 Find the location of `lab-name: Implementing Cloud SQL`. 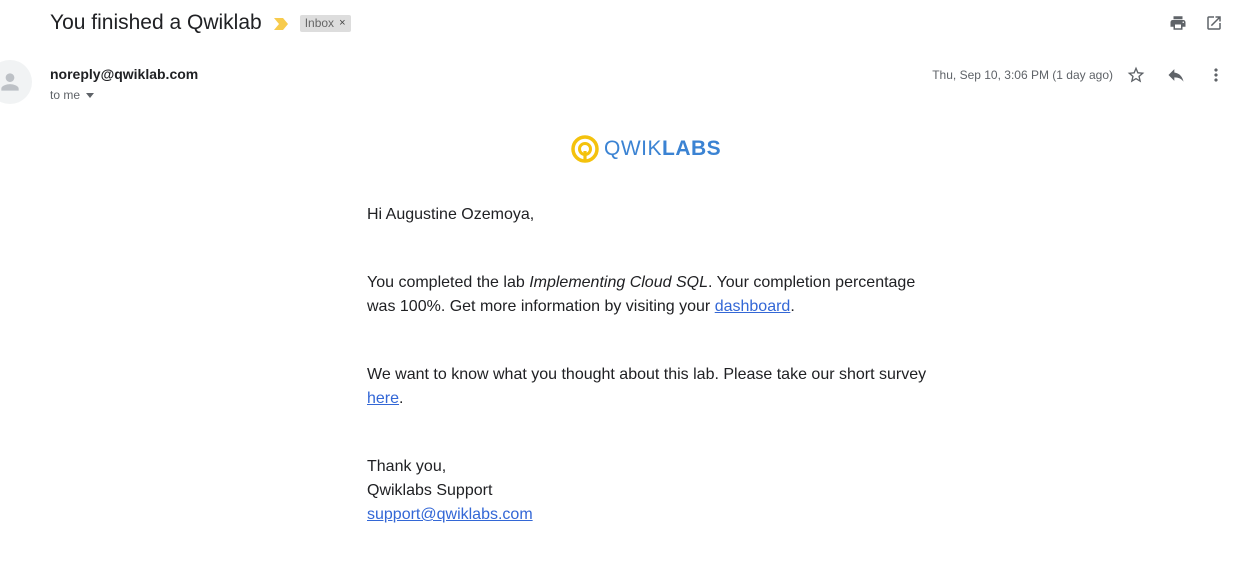

lab-name: Implementing Cloud SQL is located at coordinates (618, 282).